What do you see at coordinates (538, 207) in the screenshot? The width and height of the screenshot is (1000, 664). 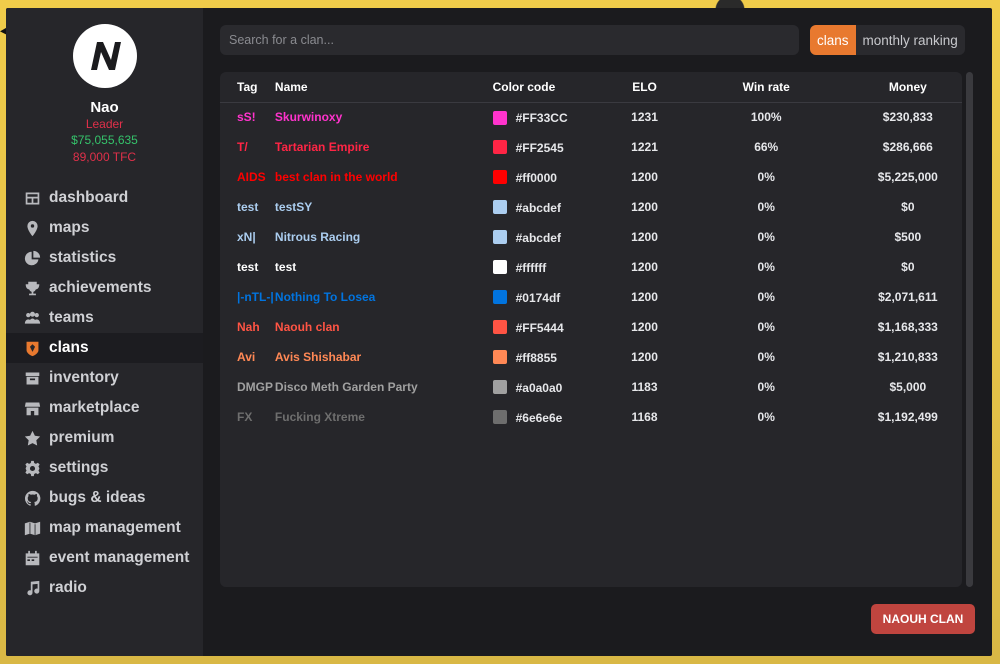 I see `color-code: #abcdef` at bounding box center [538, 207].